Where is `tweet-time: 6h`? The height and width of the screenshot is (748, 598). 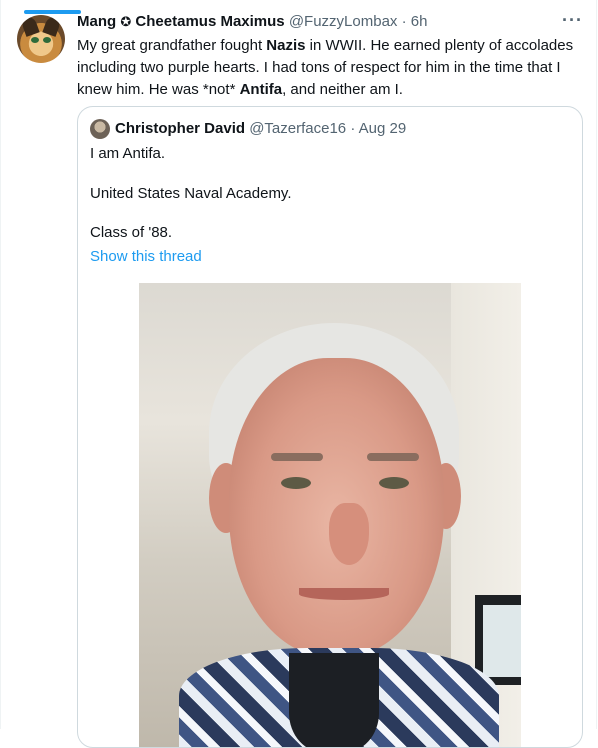
tweet-time: 6h is located at coordinates (419, 21).